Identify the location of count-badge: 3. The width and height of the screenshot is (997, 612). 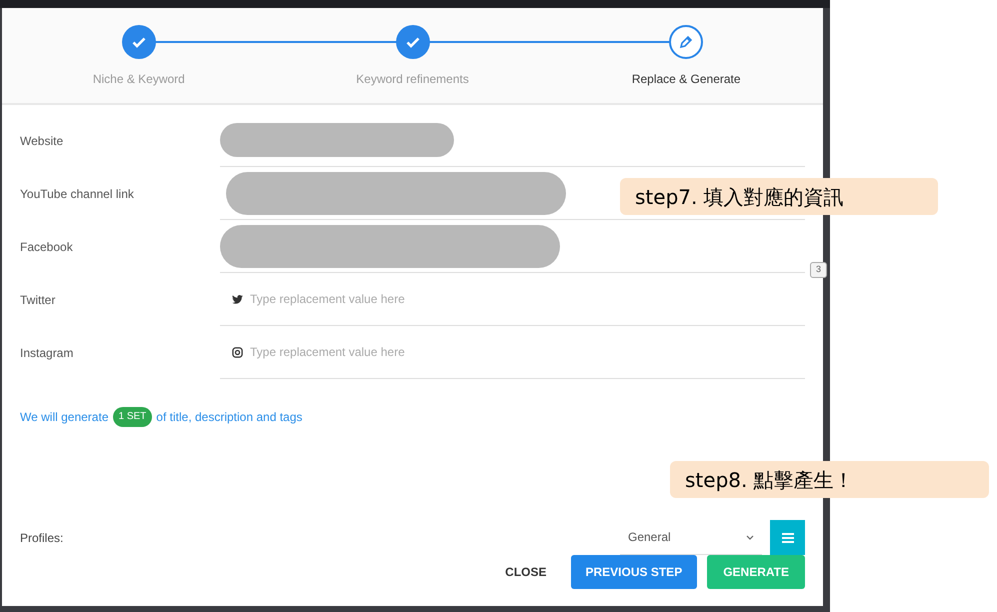
(818, 270).